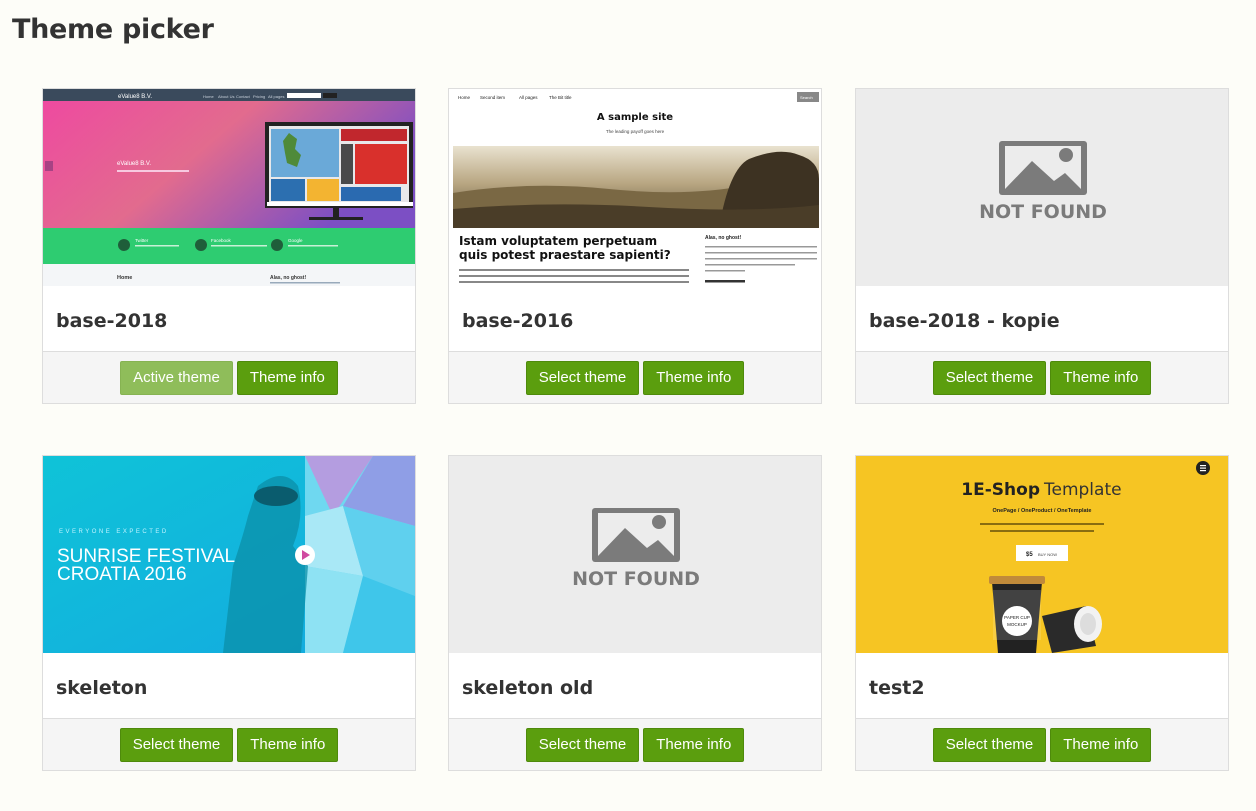 Image resolution: width=1256 pixels, height=811 pixels. I want to click on preview-buy: BUY NOW, so click(1047, 554).